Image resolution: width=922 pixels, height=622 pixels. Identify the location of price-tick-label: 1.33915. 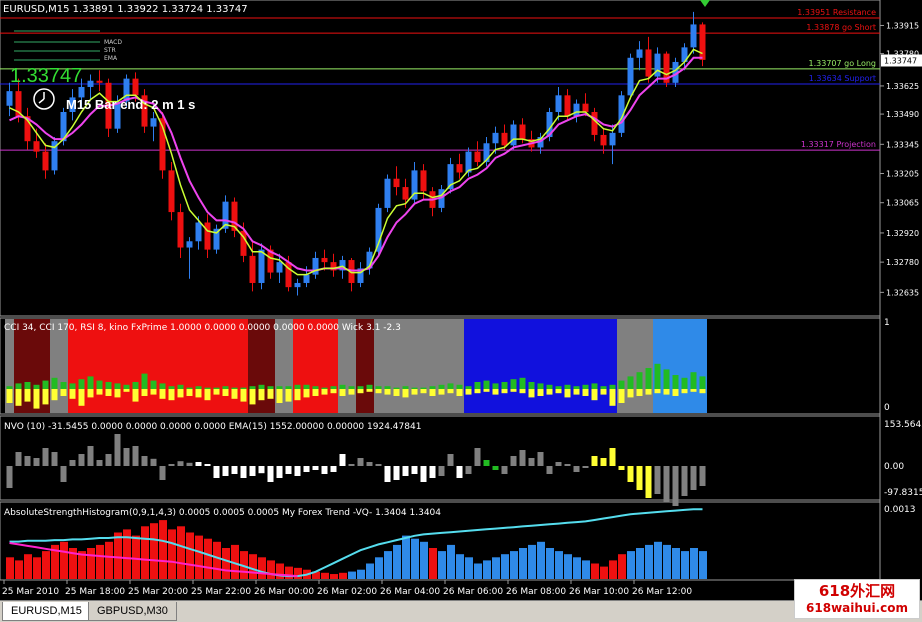
(902, 25).